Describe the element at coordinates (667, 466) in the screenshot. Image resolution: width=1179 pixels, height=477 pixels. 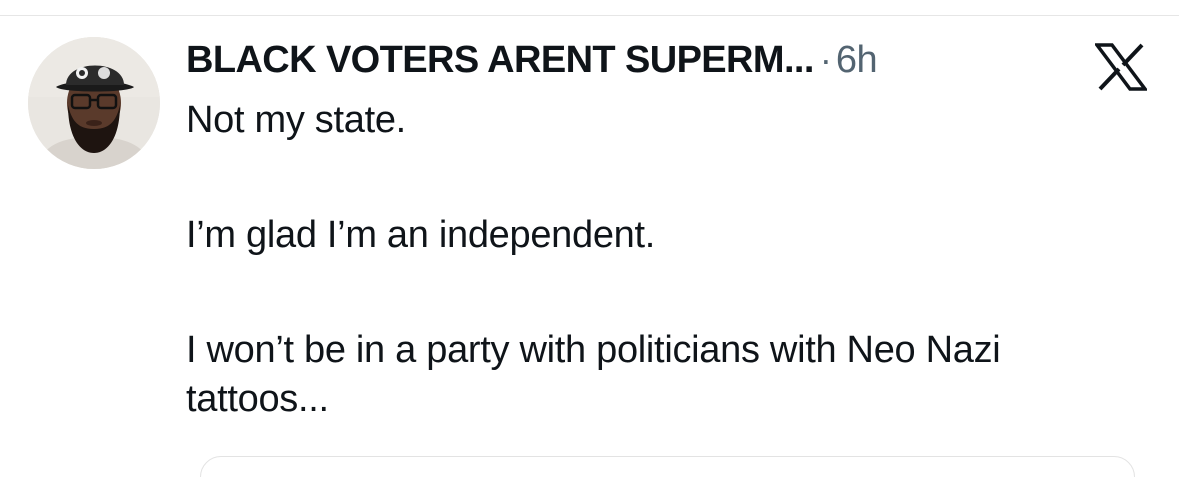
I see `quote-card` at that location.